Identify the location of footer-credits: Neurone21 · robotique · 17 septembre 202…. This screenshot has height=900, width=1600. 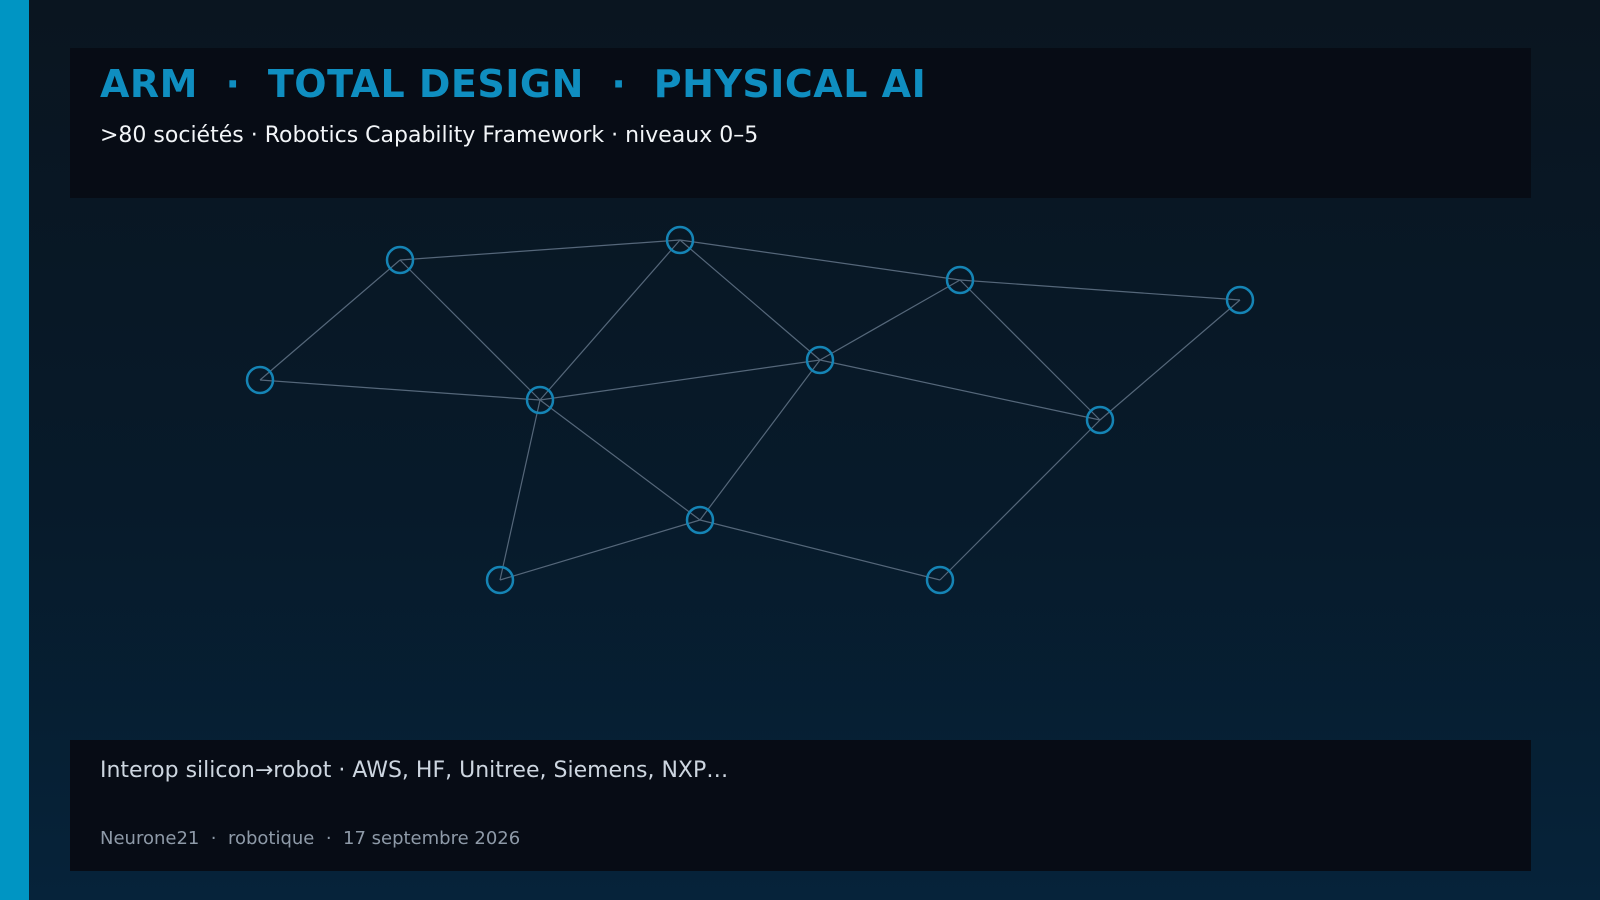
(310, 838).